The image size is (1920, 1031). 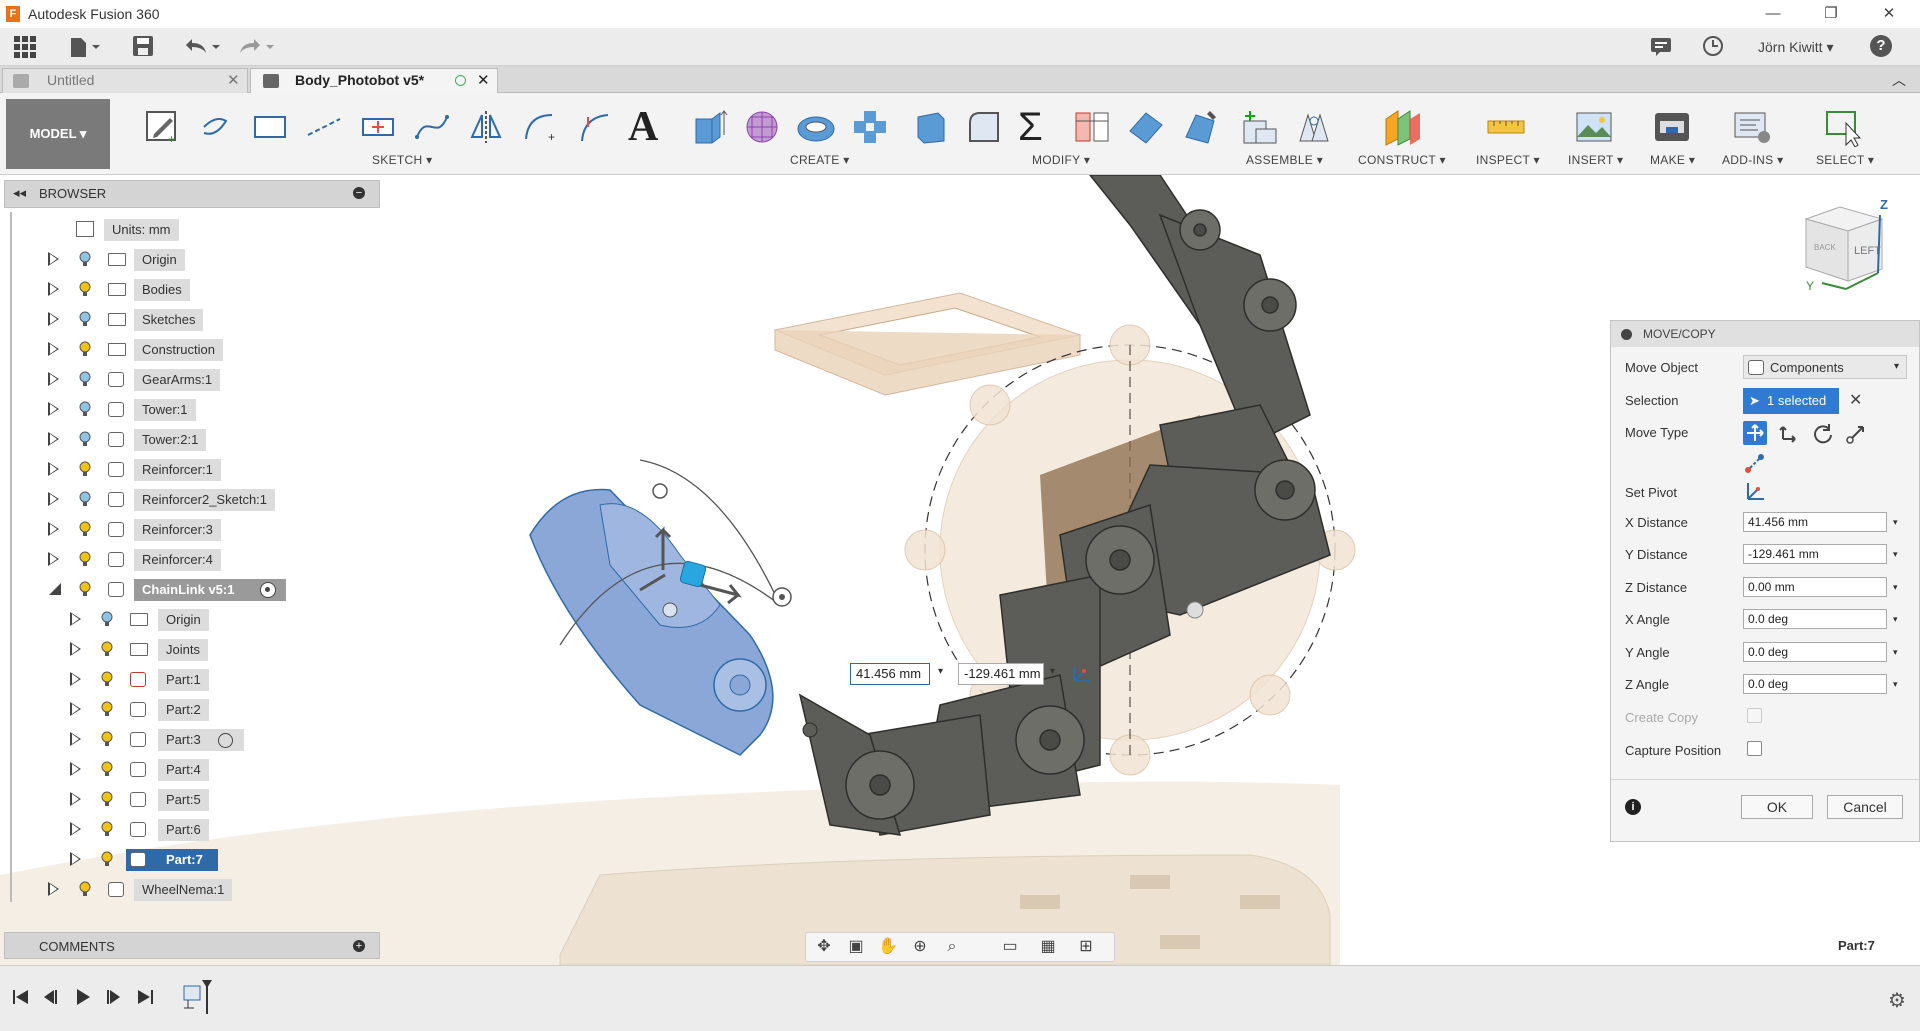 What do you see at coordinates (1831, 14) in the screenshot?
I see `restore-button: ❐` at bounding box center [1831, 14].